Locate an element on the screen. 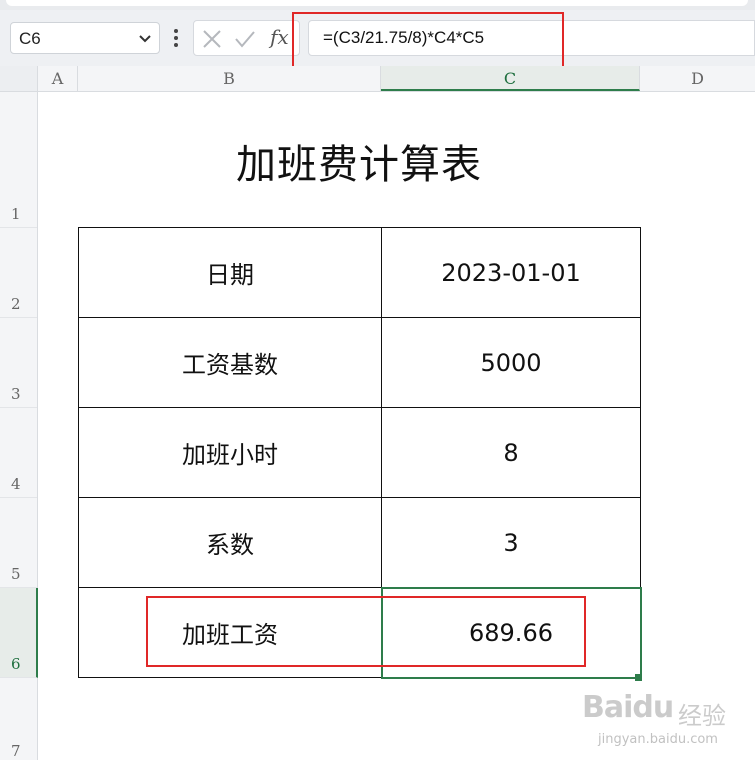  row-number: 3 is located at coordinates (16, 394).